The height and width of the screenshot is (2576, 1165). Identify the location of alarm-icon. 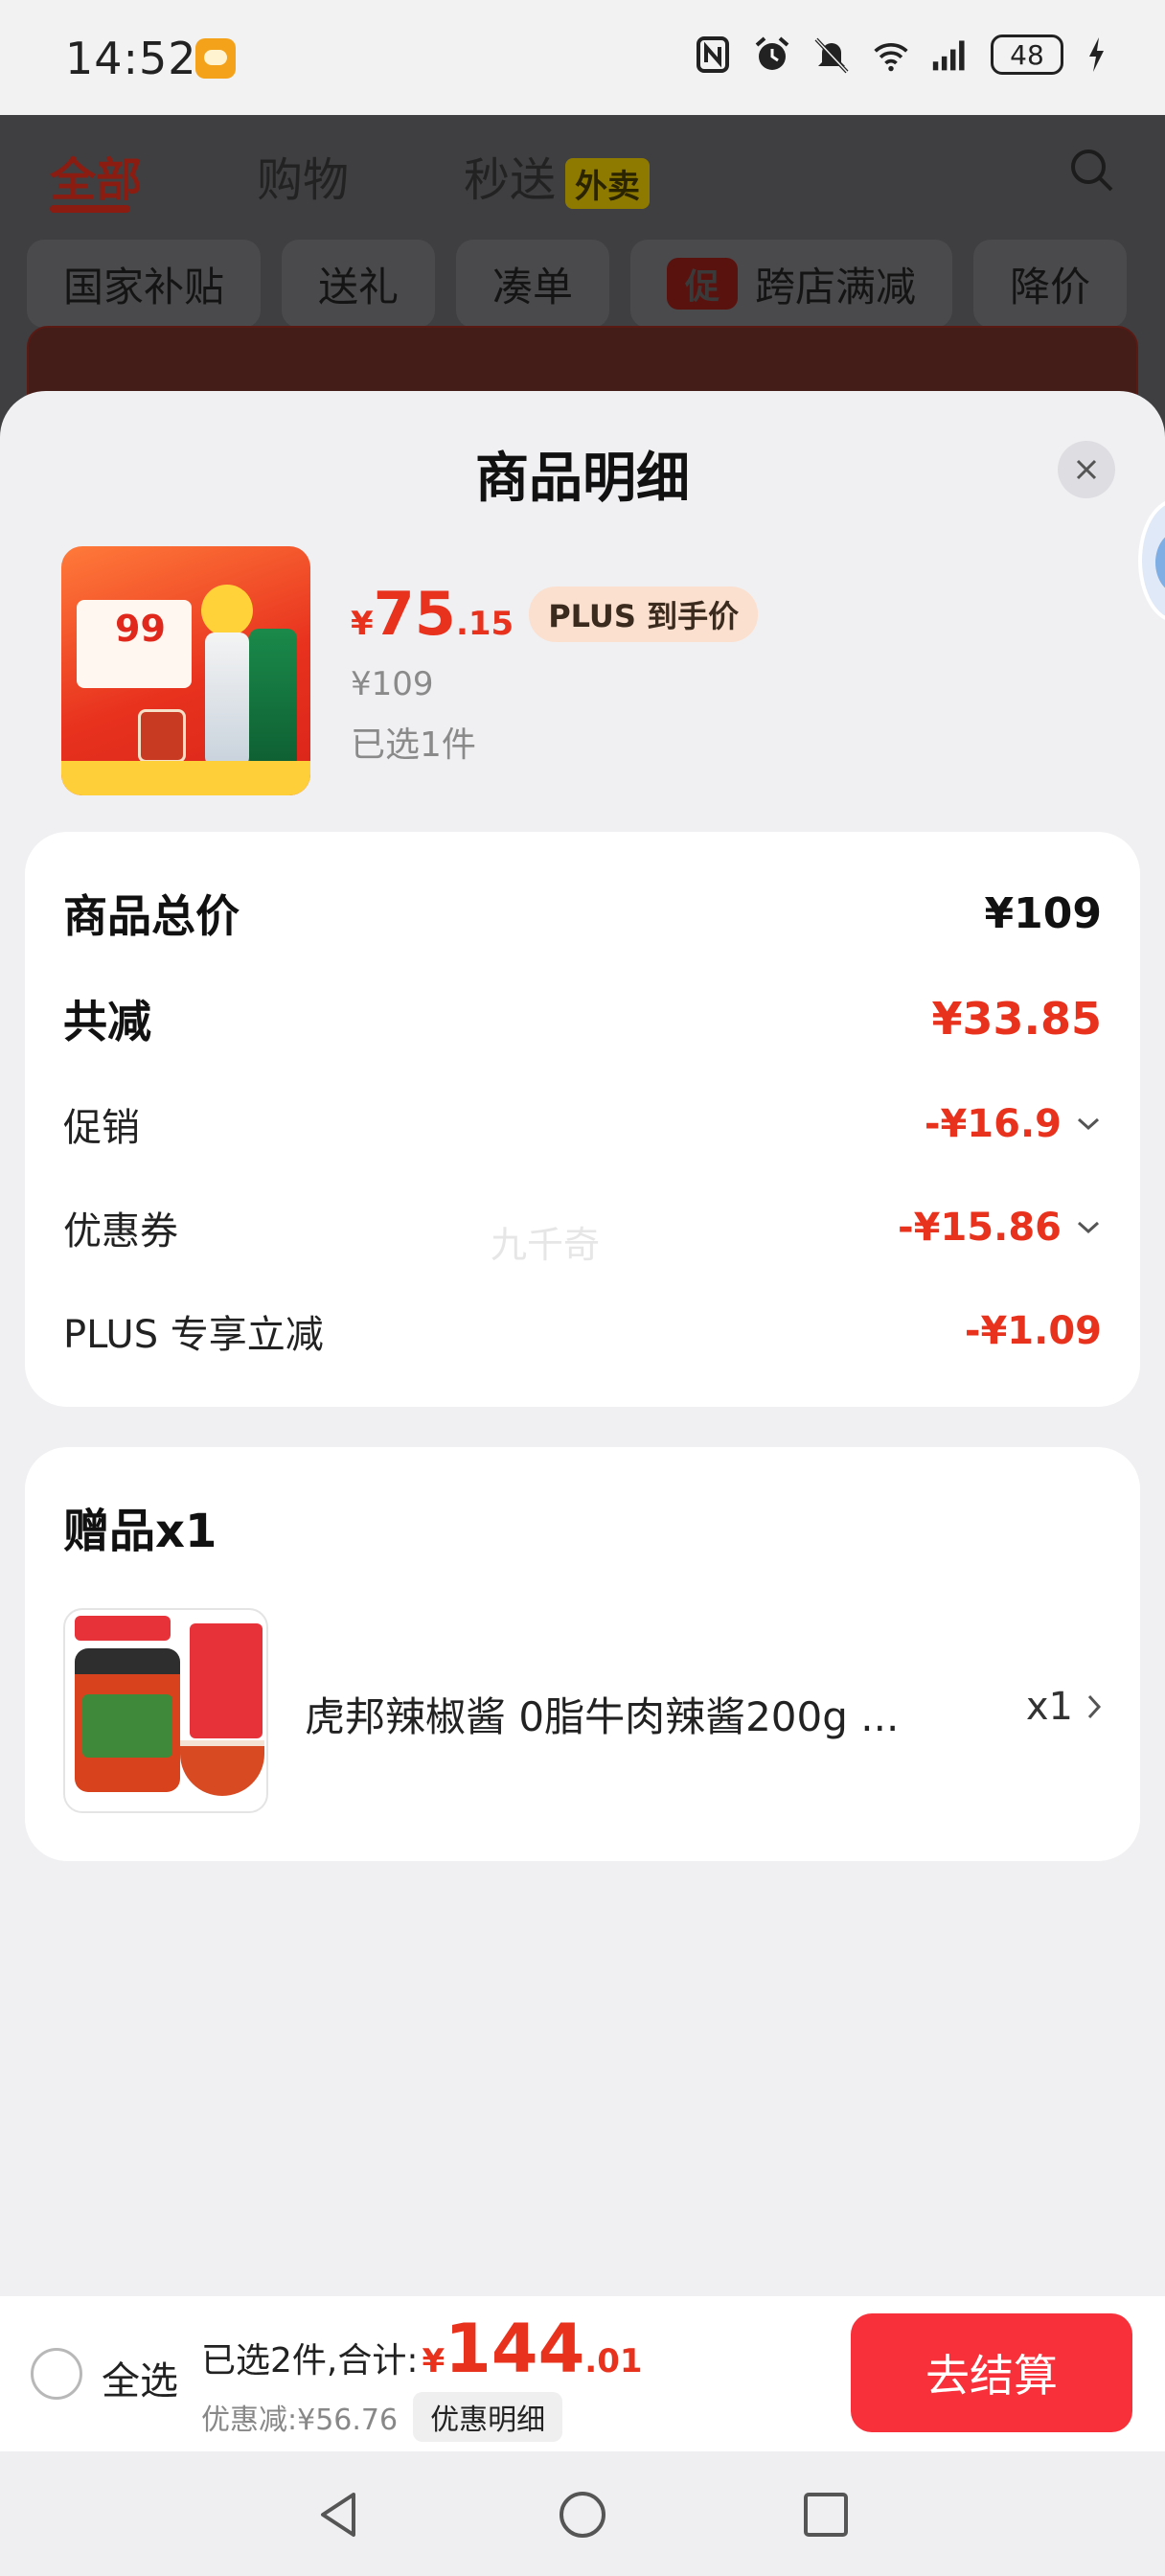
(772, 54).